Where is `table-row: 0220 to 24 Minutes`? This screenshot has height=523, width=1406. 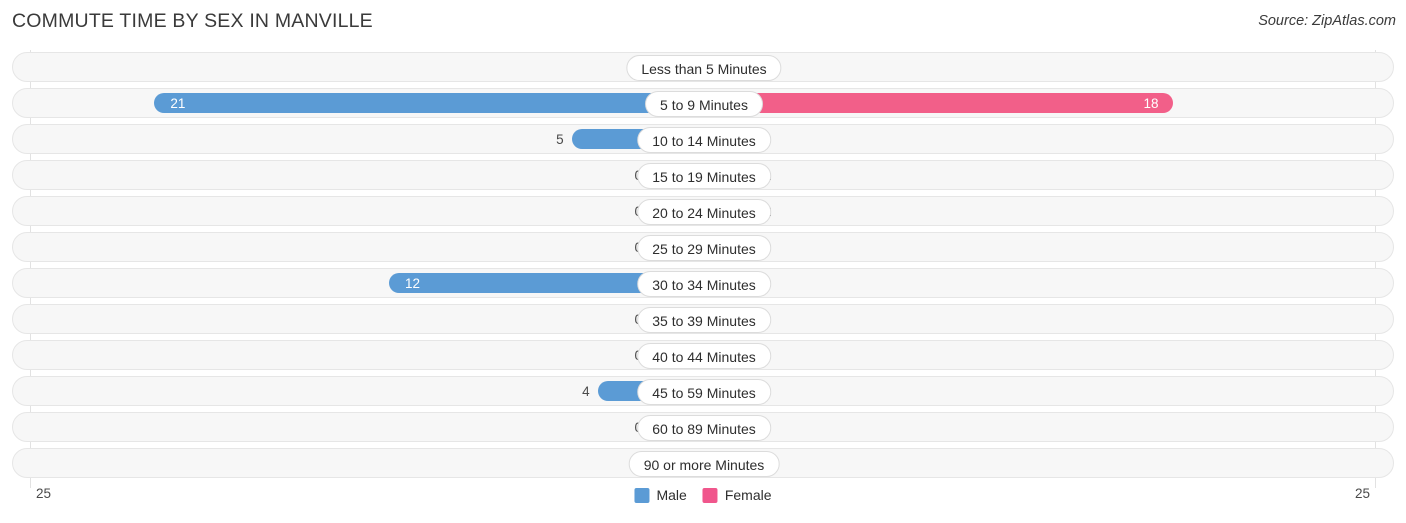 table-row: 0220 to 24 Minutes is located at coordinates (703, 211).